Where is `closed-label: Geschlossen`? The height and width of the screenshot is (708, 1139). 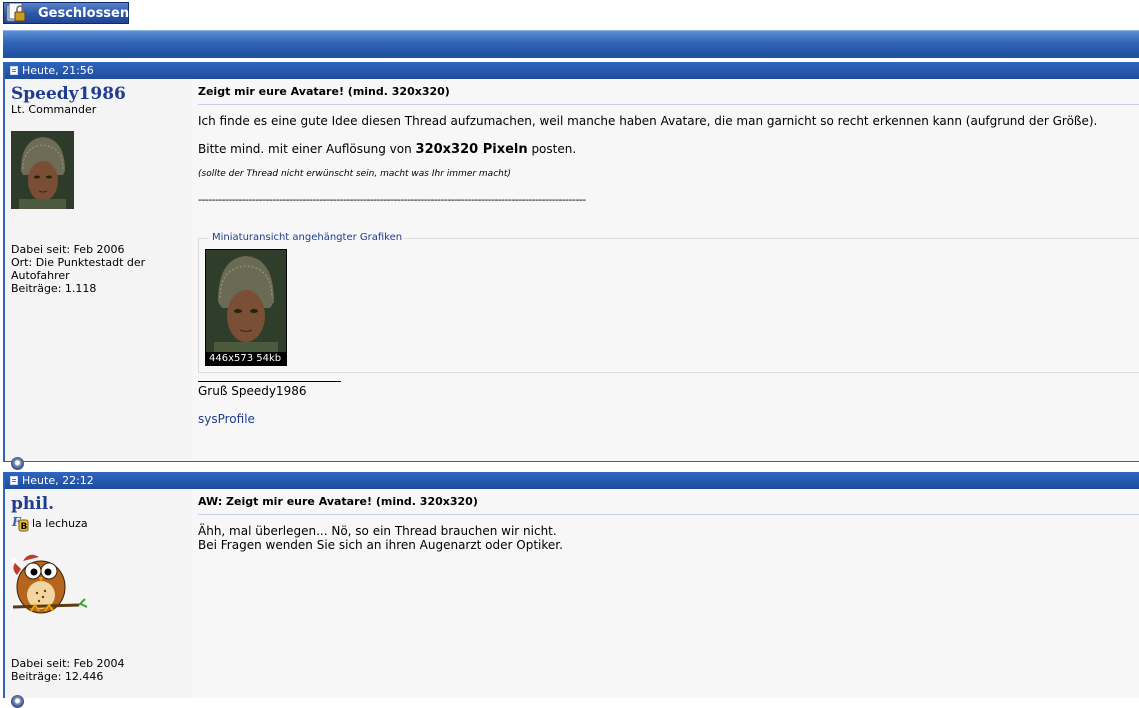 closed-label: Geschlossen is located at coordinates (84, 13).